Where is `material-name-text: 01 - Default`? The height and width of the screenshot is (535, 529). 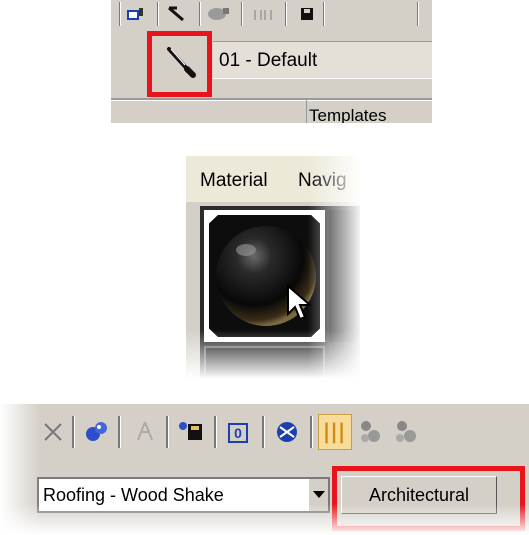 material-name-text: 01 - Default is located at coordinates (268, 60).